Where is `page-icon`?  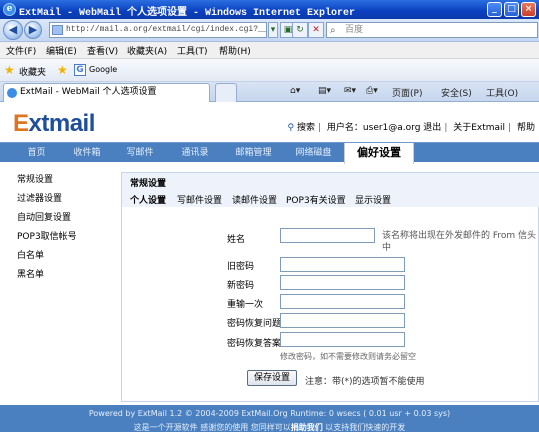 page-icon is located at coordinates (57, 30).